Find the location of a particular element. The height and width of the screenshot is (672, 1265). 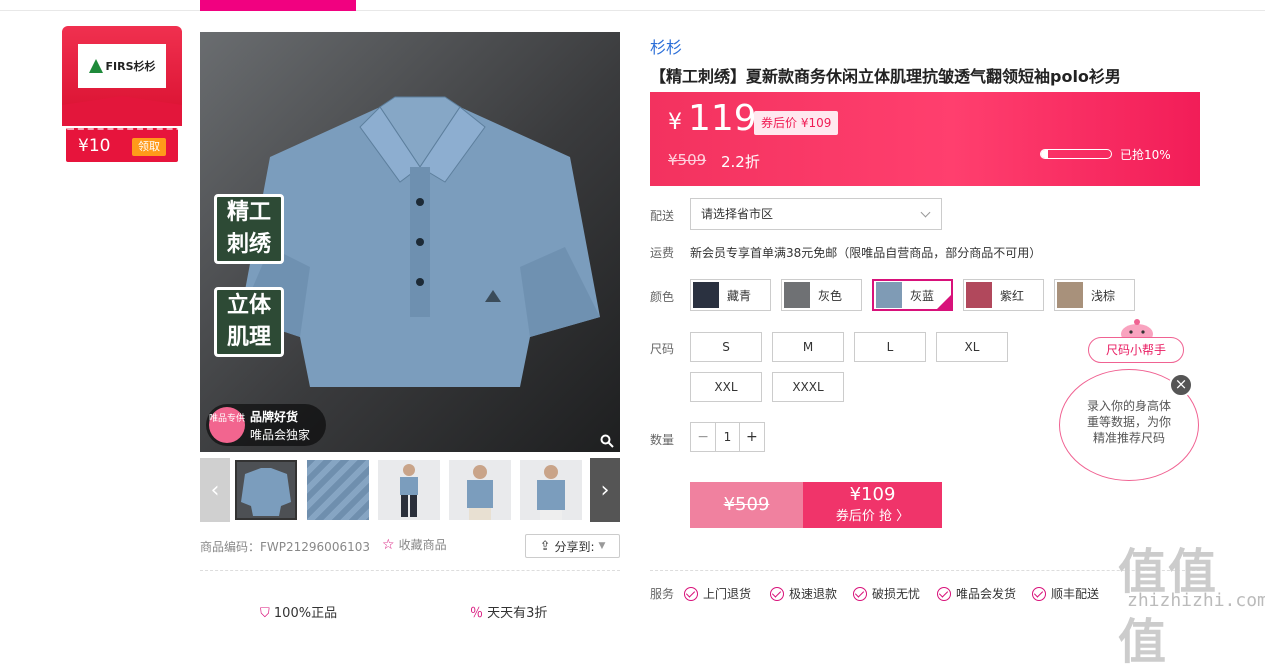

quantity-input: 1 is located at coordinates (727, 437).